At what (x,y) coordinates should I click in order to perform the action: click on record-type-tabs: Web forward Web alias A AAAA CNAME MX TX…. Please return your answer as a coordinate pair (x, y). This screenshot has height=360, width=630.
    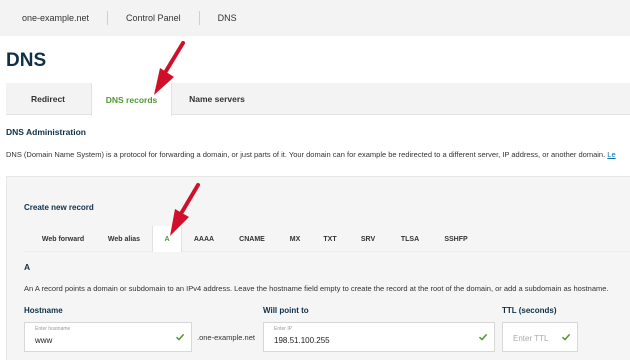
    Looking at the image, I should click on (327, 239).